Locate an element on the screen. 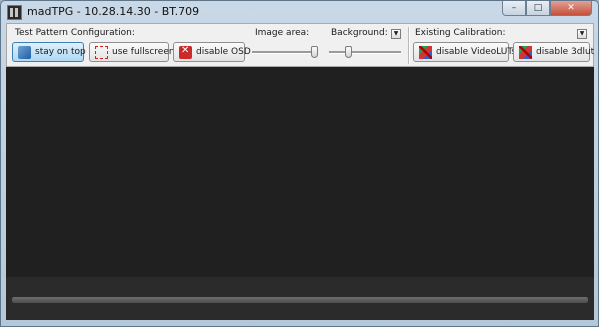  use-fullscreen-label: use fullscreen is located at coordinates (143, 52).